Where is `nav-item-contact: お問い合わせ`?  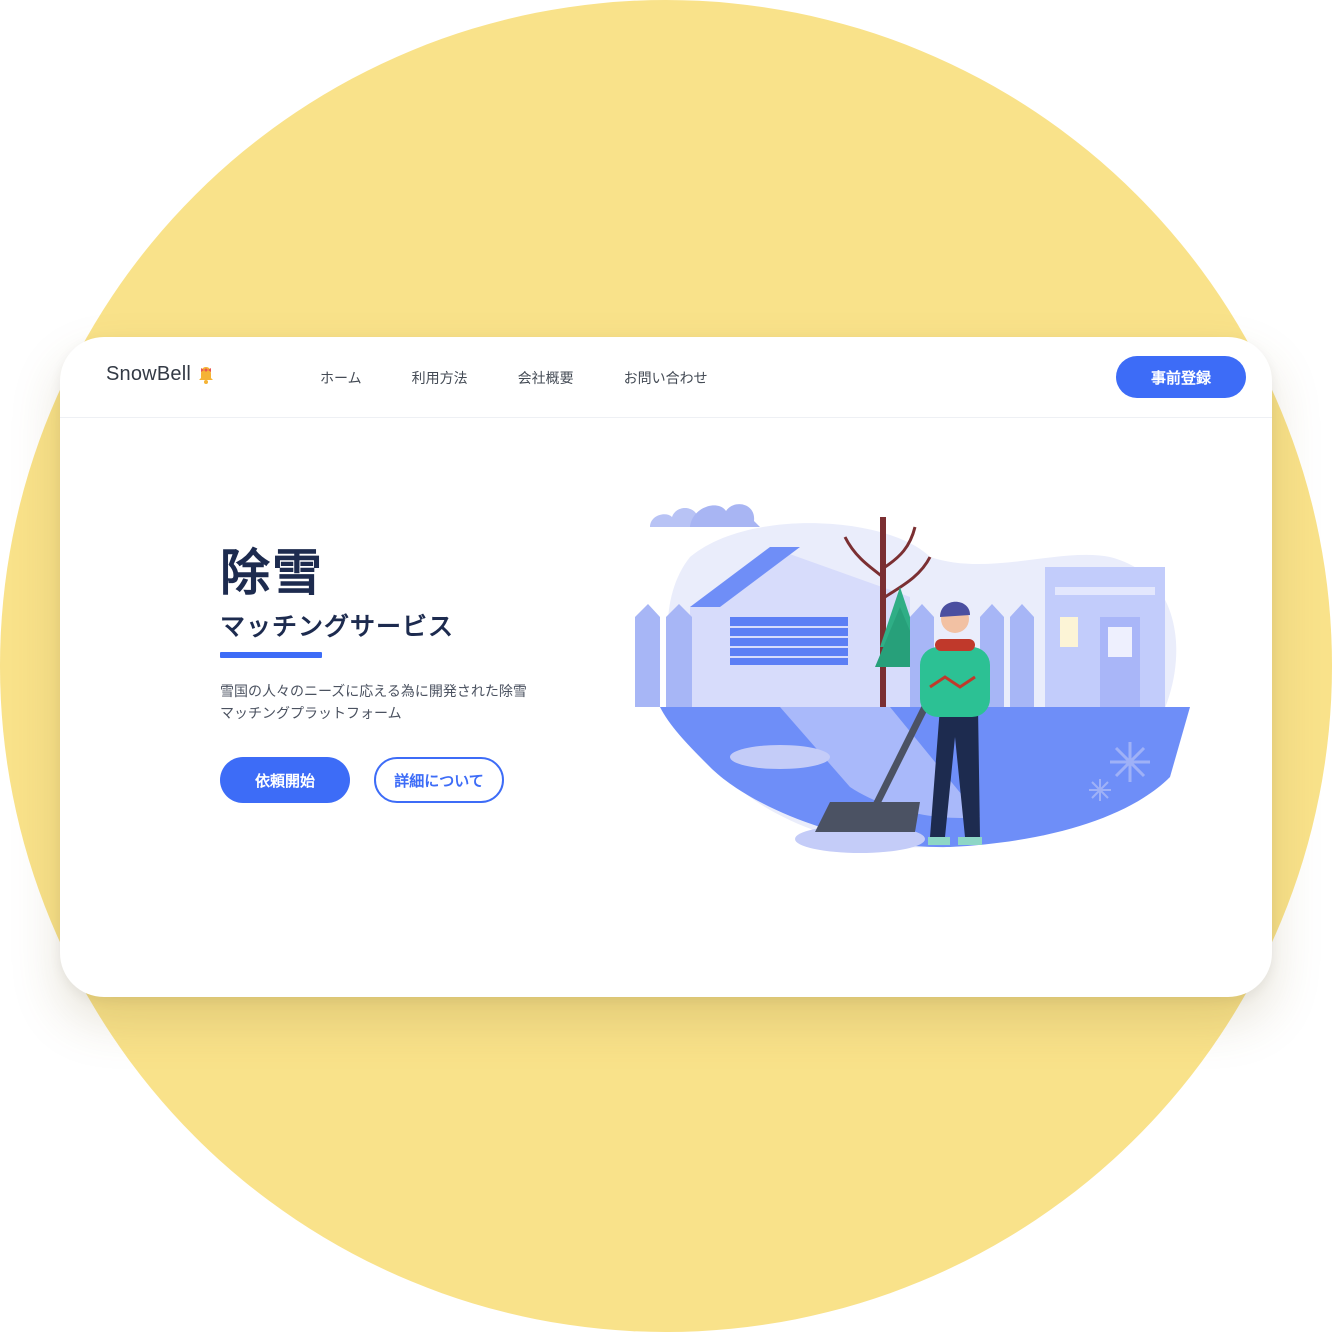 nav-item-contact: お問い合わせ is located at coordinates (666, 378).